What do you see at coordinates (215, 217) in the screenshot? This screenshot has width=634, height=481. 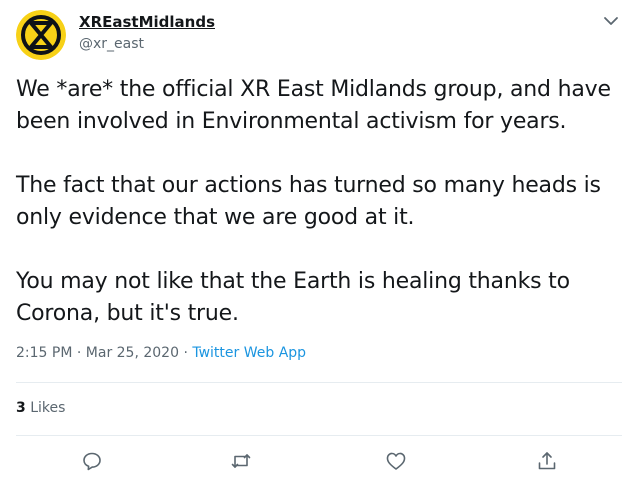 I see `tweet-line: only evidence that we are good at it.` at bounding box center [215, 217].